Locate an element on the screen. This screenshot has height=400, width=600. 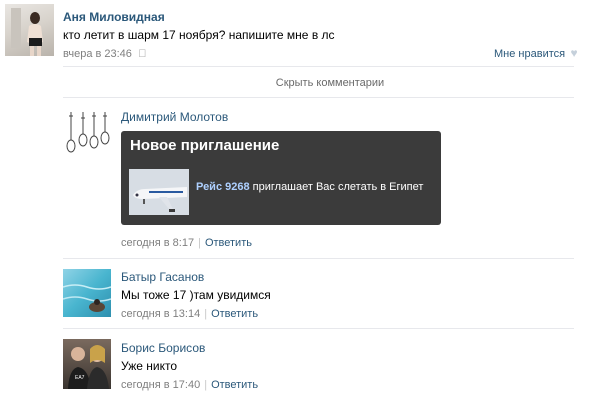
like-button: Мне нравится ♥ is located at coordinates (536, 53).